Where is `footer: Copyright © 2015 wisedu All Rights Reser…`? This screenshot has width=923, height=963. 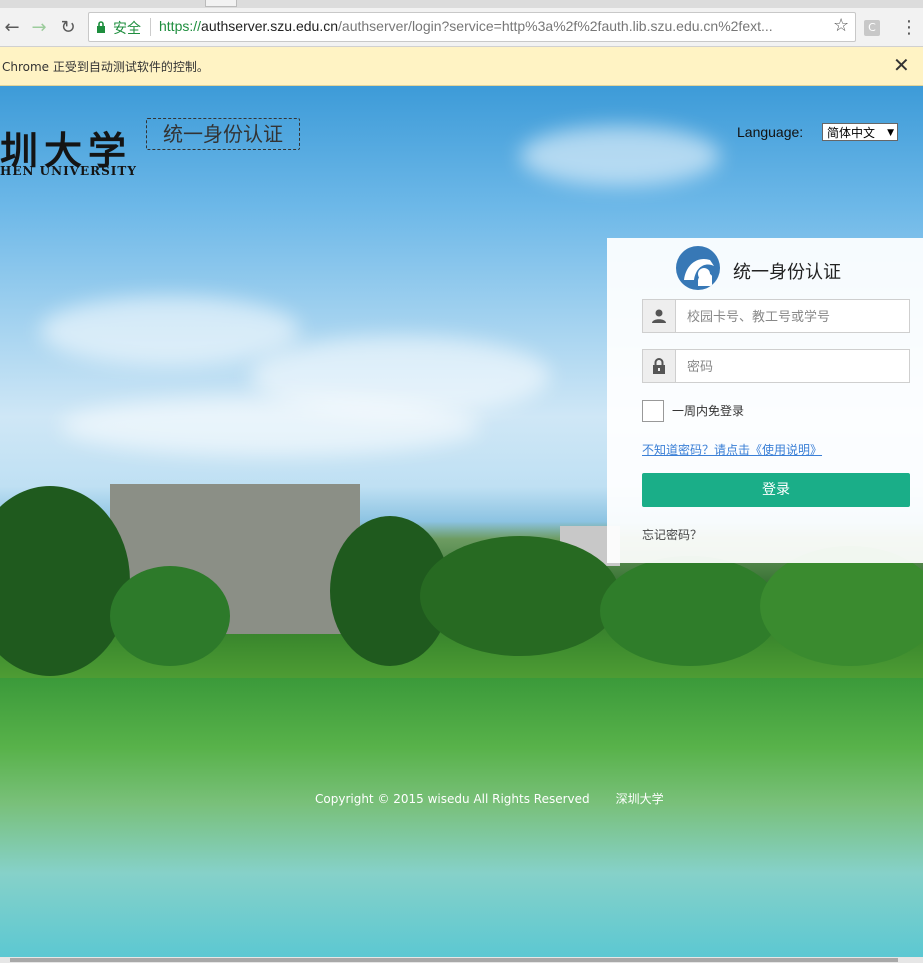 footer: Copyright © 2015 wisedu All Rights Reser… is located at coordinates (502, 798).